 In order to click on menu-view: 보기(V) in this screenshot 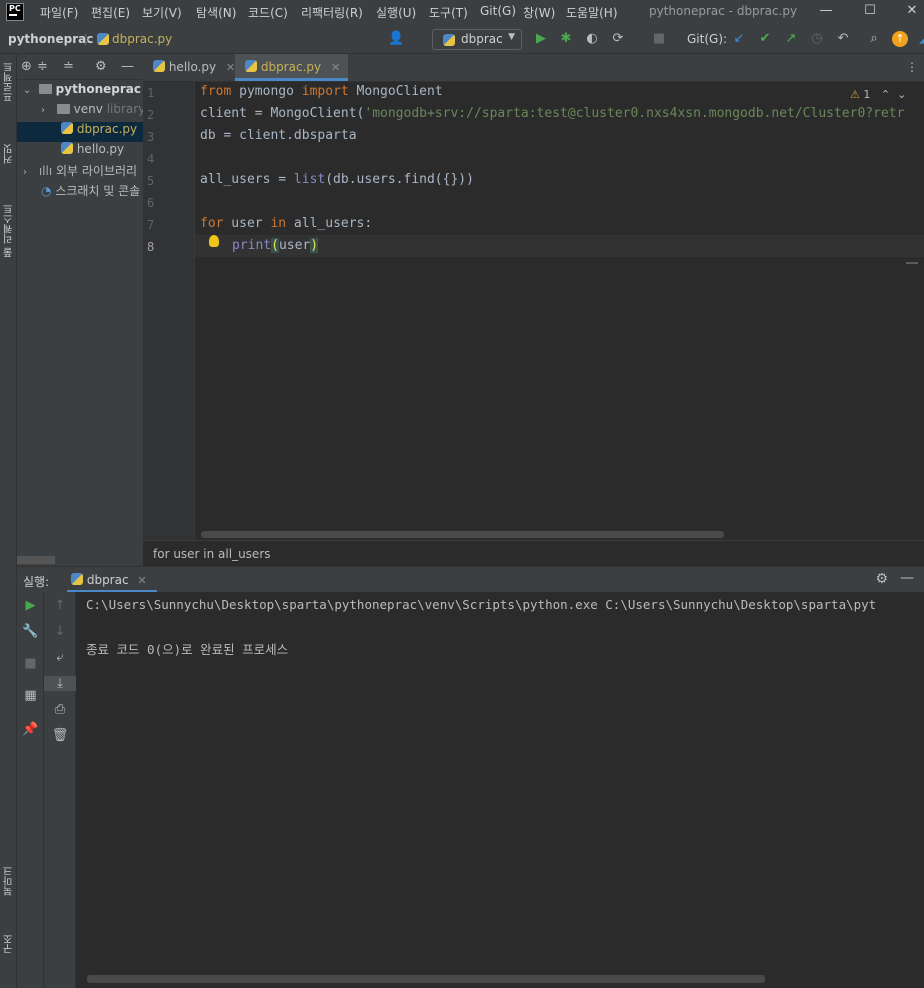, I will do `click(162, 12)`.